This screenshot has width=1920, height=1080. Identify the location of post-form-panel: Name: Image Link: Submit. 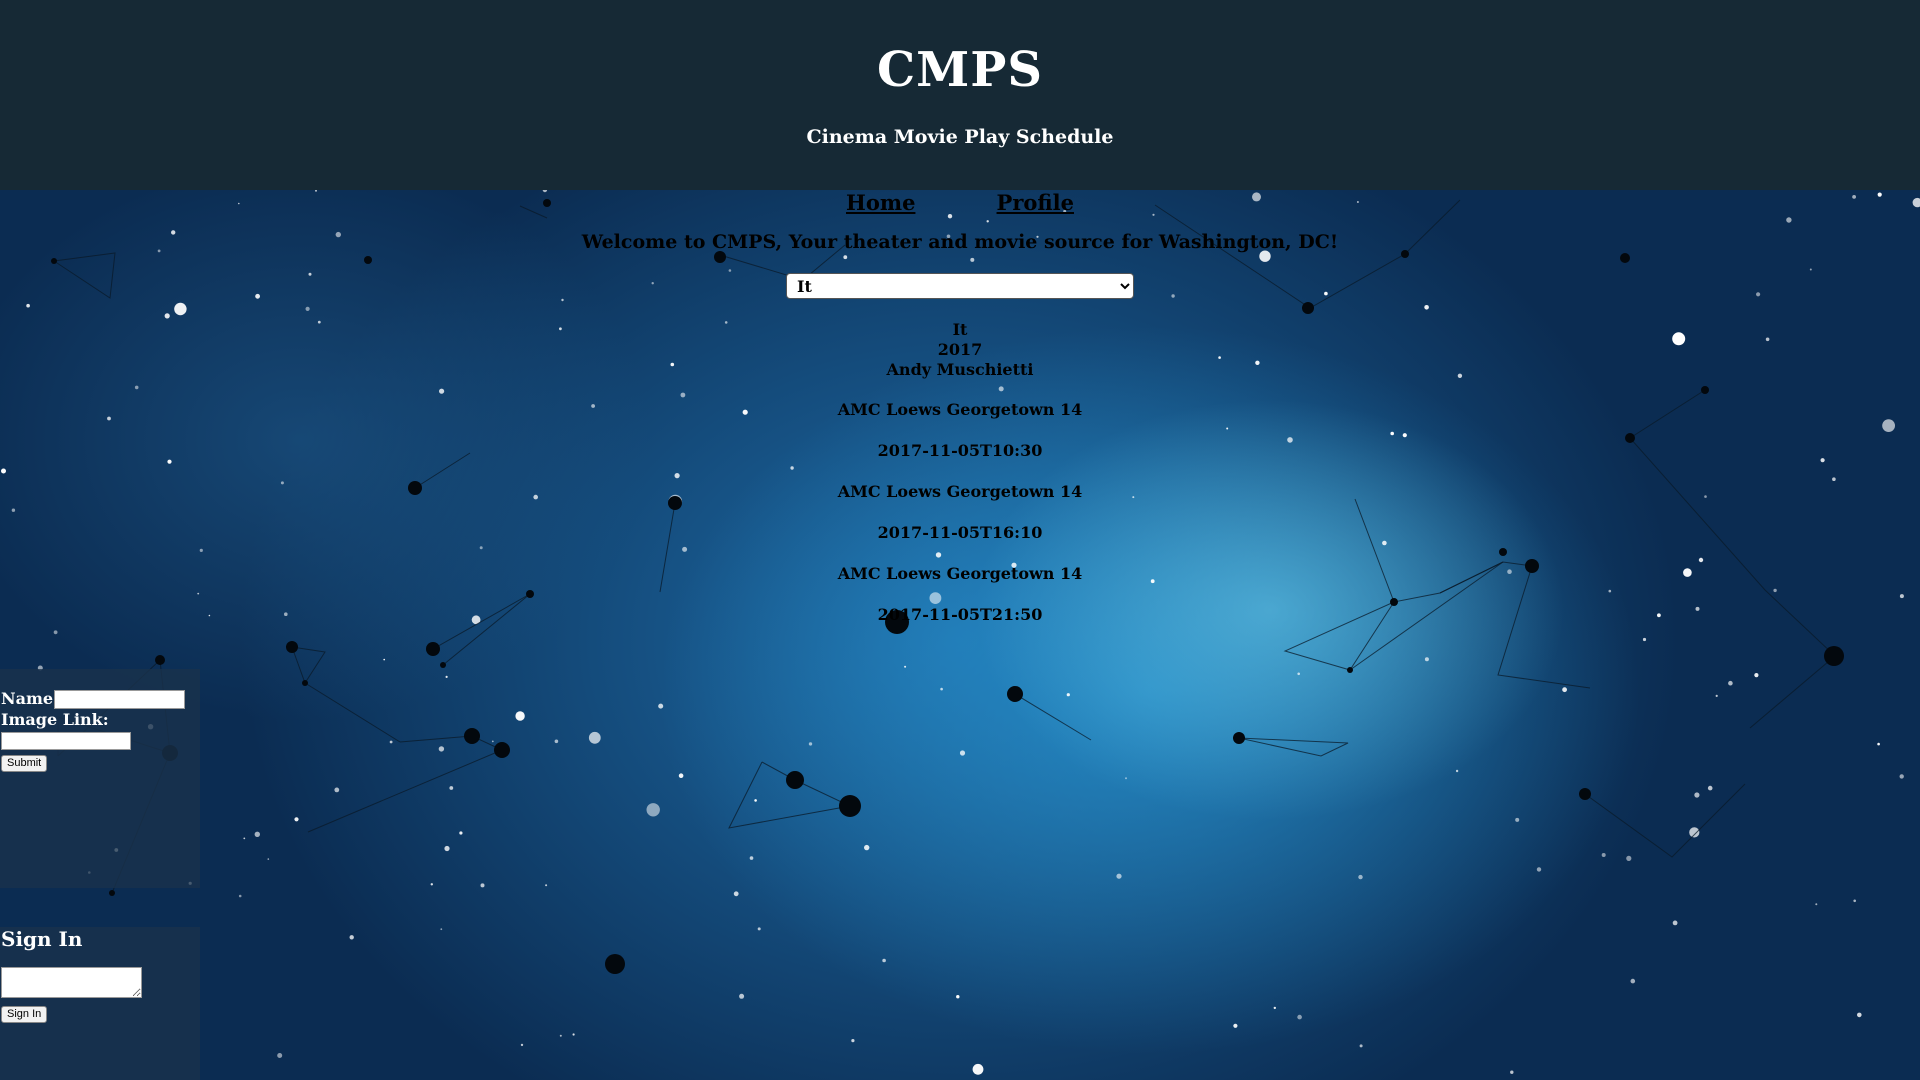
(100, 778).